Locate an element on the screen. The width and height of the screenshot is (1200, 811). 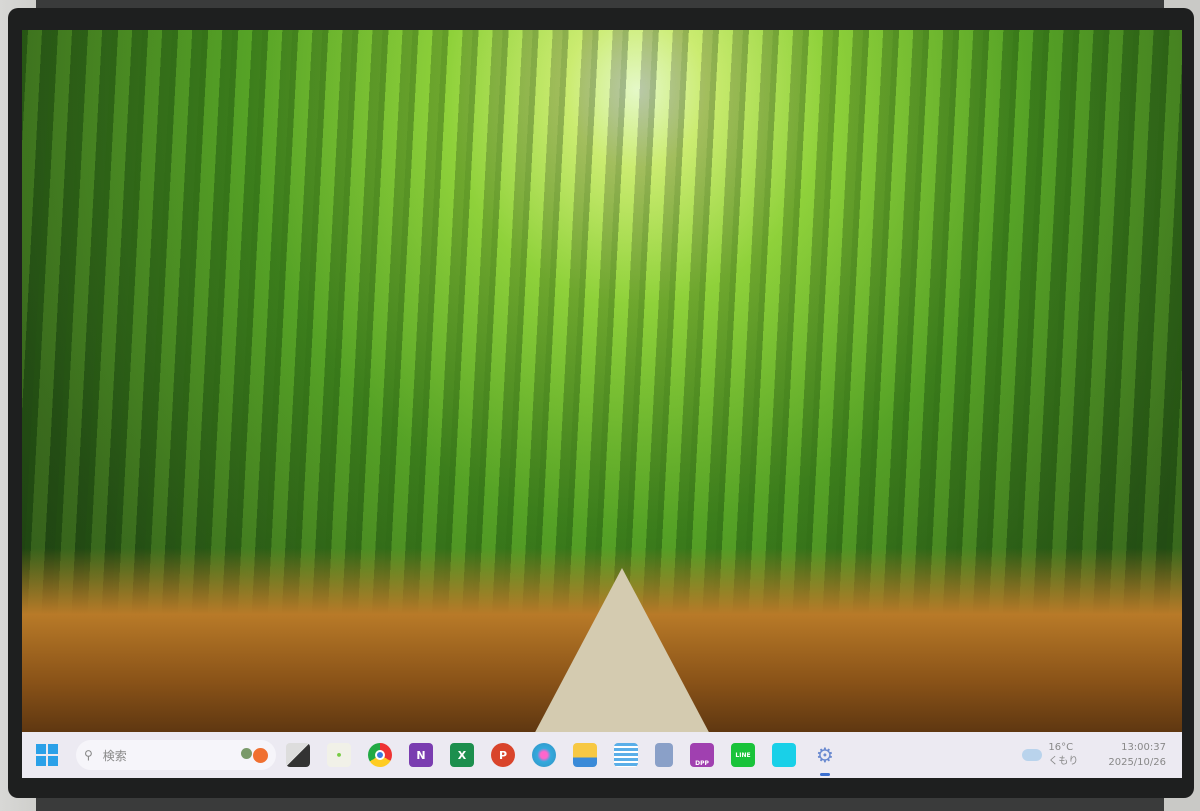
widget-app-icon: • is located at coordinates (339, 755).